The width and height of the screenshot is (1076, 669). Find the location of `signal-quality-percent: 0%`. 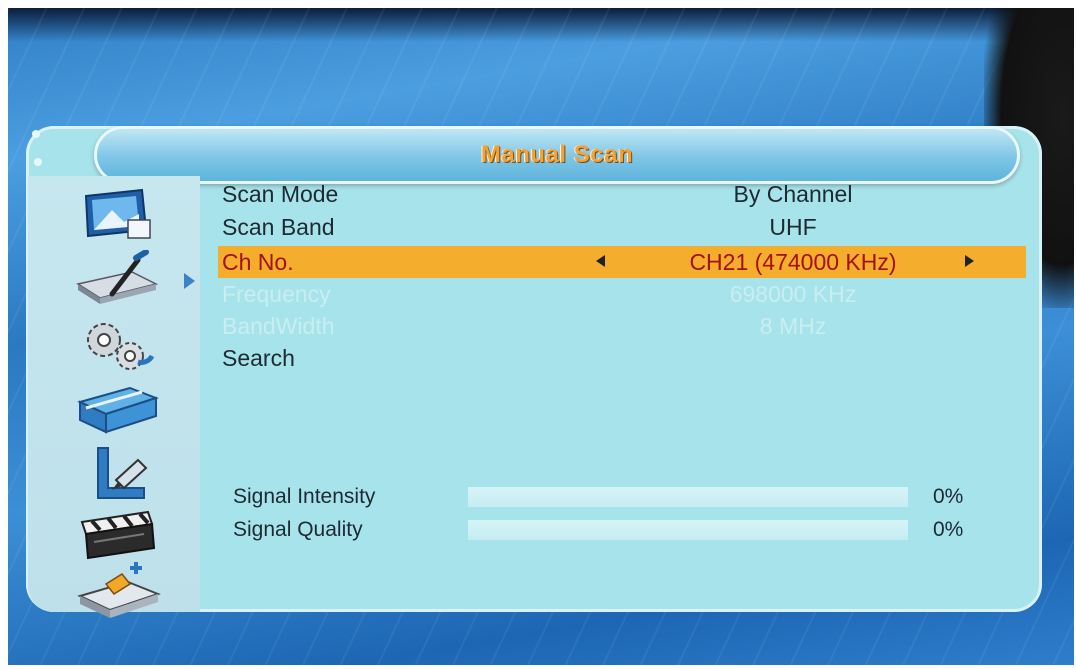

signal-quality-percent: 0% is located at coordinates (948, 529).